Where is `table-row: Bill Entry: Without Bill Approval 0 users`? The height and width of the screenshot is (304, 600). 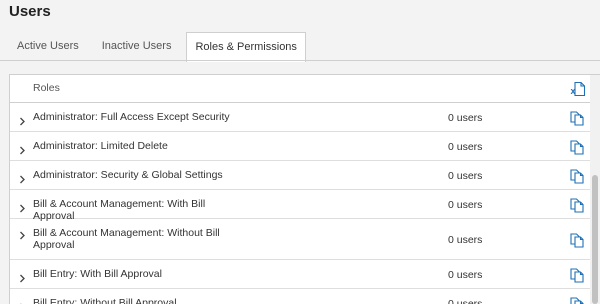 table-row: Bill Entry: Without Bill Approval 0 users is located at coordinates (305, 296).